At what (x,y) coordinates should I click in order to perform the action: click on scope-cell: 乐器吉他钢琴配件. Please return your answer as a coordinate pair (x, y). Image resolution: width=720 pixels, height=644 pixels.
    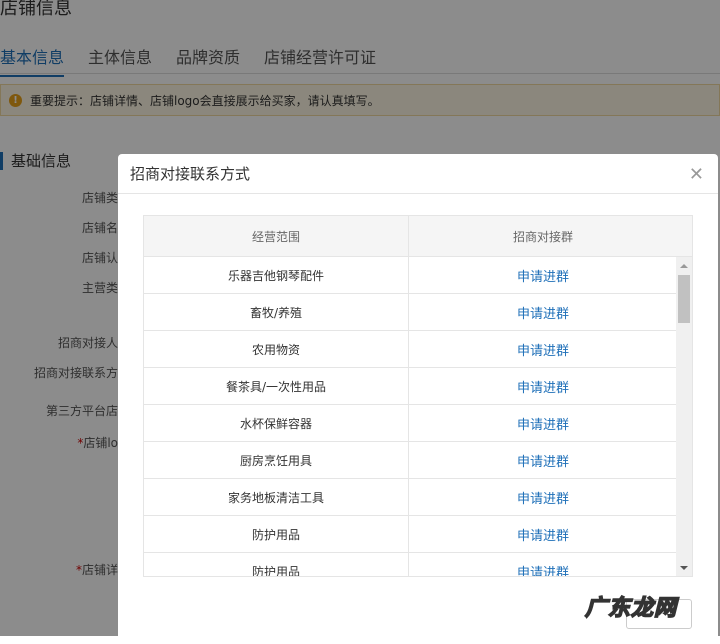
    Looking at the image, I should click on (276, 275).